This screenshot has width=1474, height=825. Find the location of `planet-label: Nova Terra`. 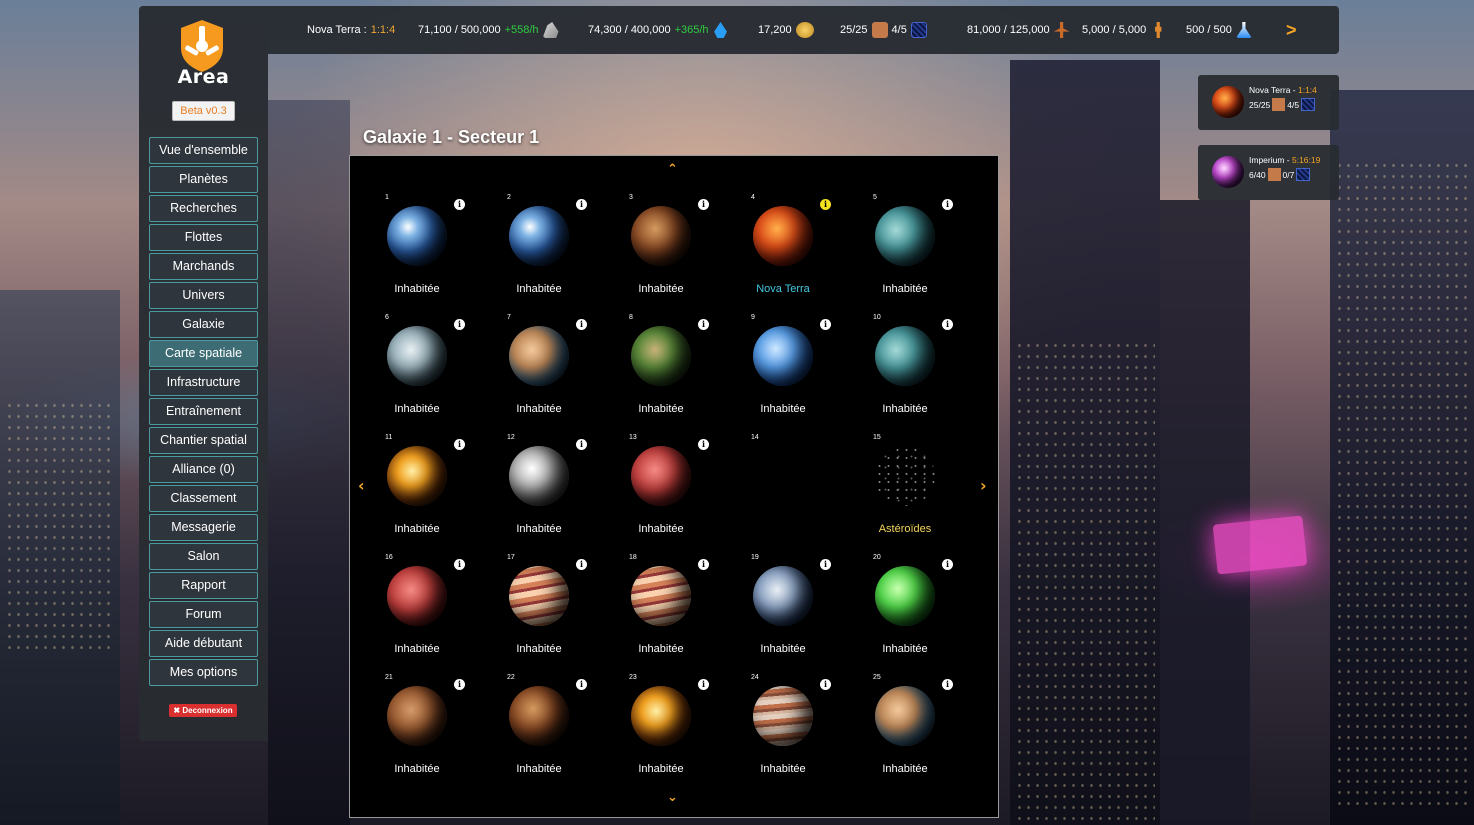

planet-label: Nova Terra is located at coordinates (783, 289).